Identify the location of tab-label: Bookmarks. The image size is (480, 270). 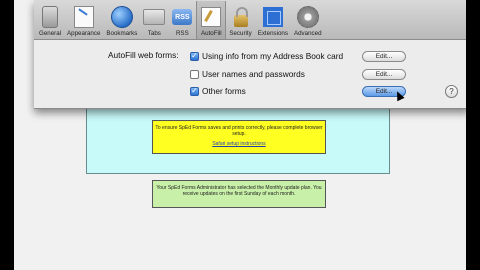
(122, 33).